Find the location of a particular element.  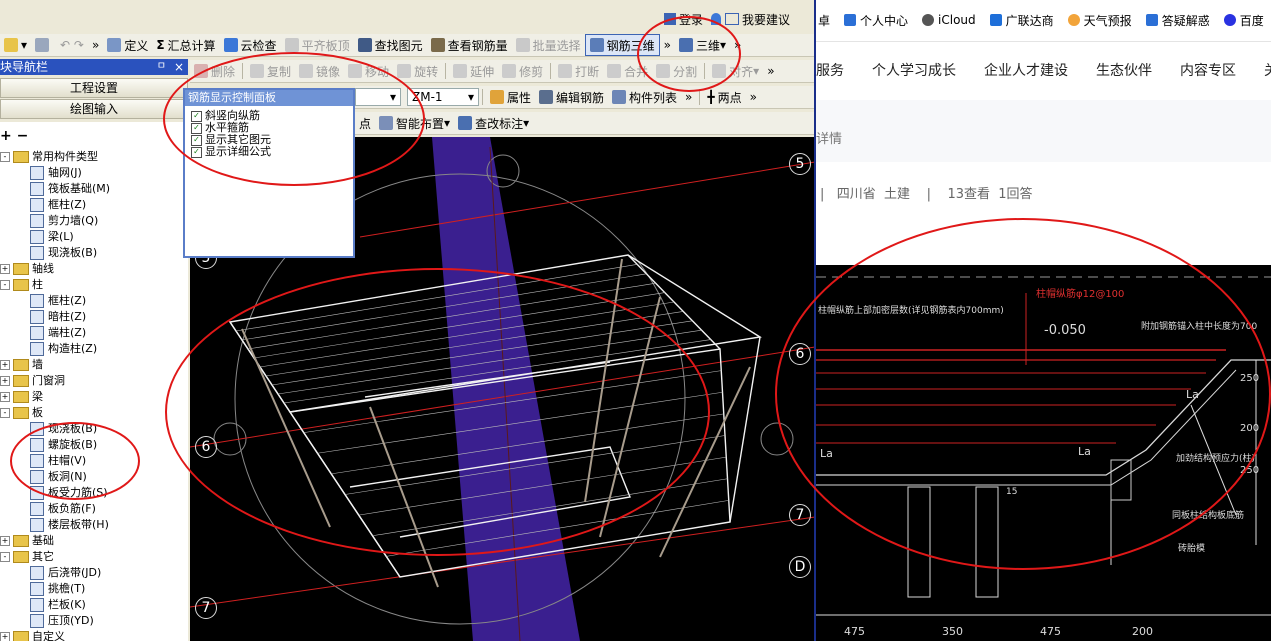

point-button: 点 is located at coordinates (365, 123).